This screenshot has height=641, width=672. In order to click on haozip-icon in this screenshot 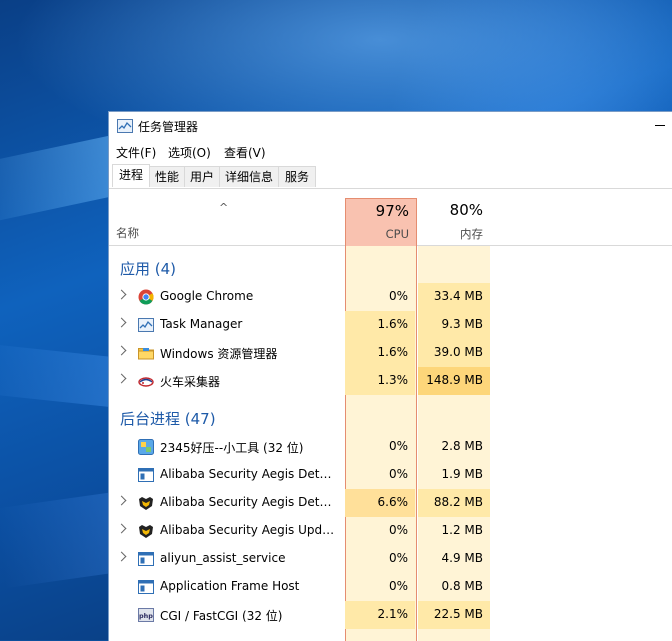, I will do `click(146, 447)`.